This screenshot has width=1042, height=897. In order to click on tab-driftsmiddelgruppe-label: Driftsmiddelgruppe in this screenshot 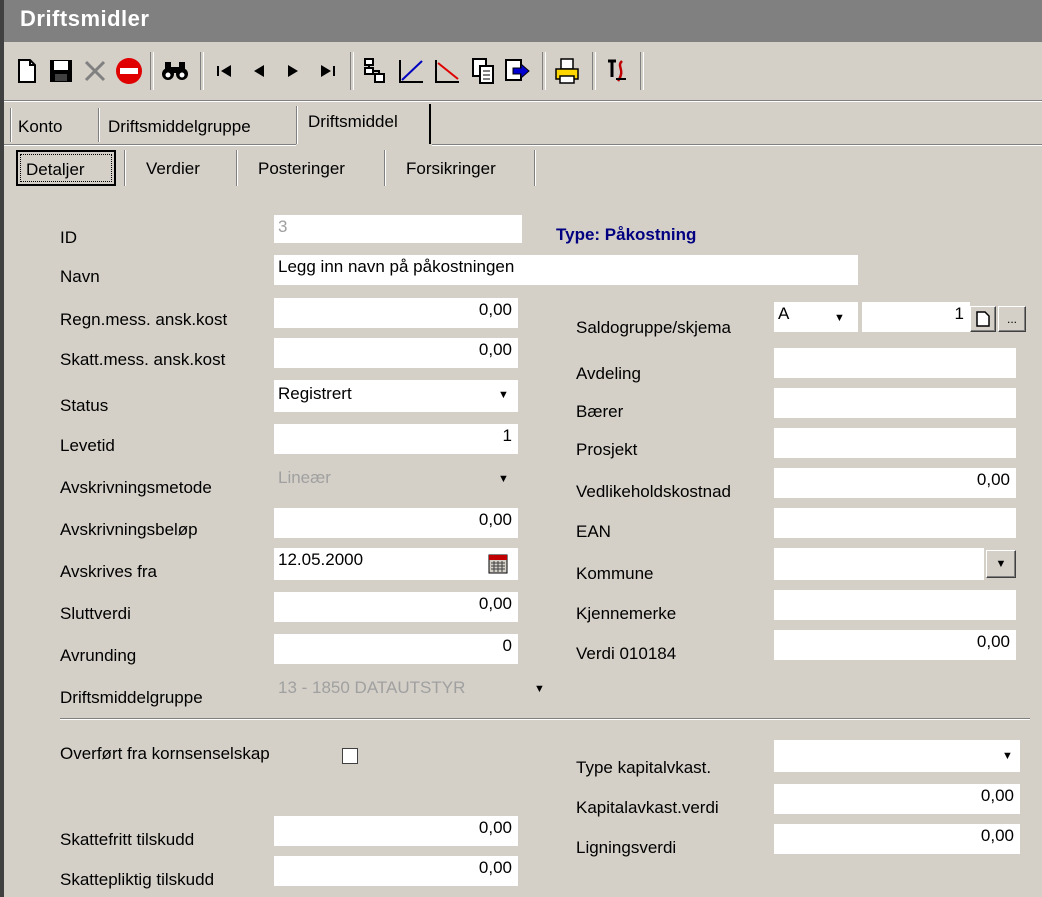, I will do `click(179, 126)`.